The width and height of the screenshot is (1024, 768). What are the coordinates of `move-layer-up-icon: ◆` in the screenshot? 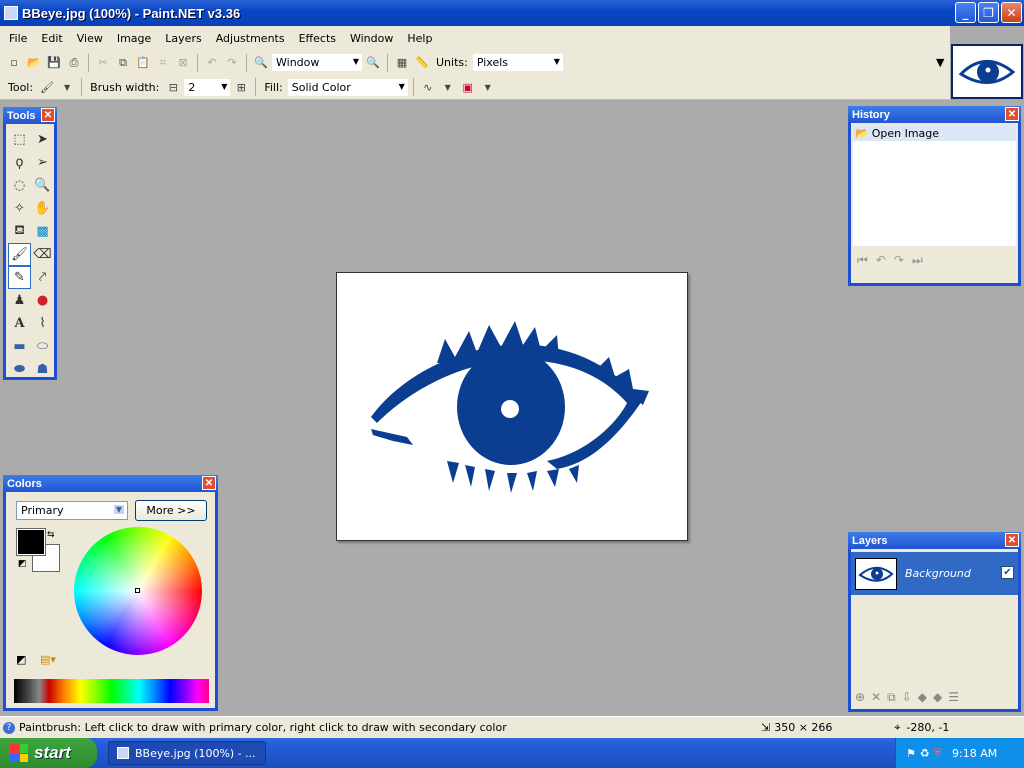 It's located at (922, 697).